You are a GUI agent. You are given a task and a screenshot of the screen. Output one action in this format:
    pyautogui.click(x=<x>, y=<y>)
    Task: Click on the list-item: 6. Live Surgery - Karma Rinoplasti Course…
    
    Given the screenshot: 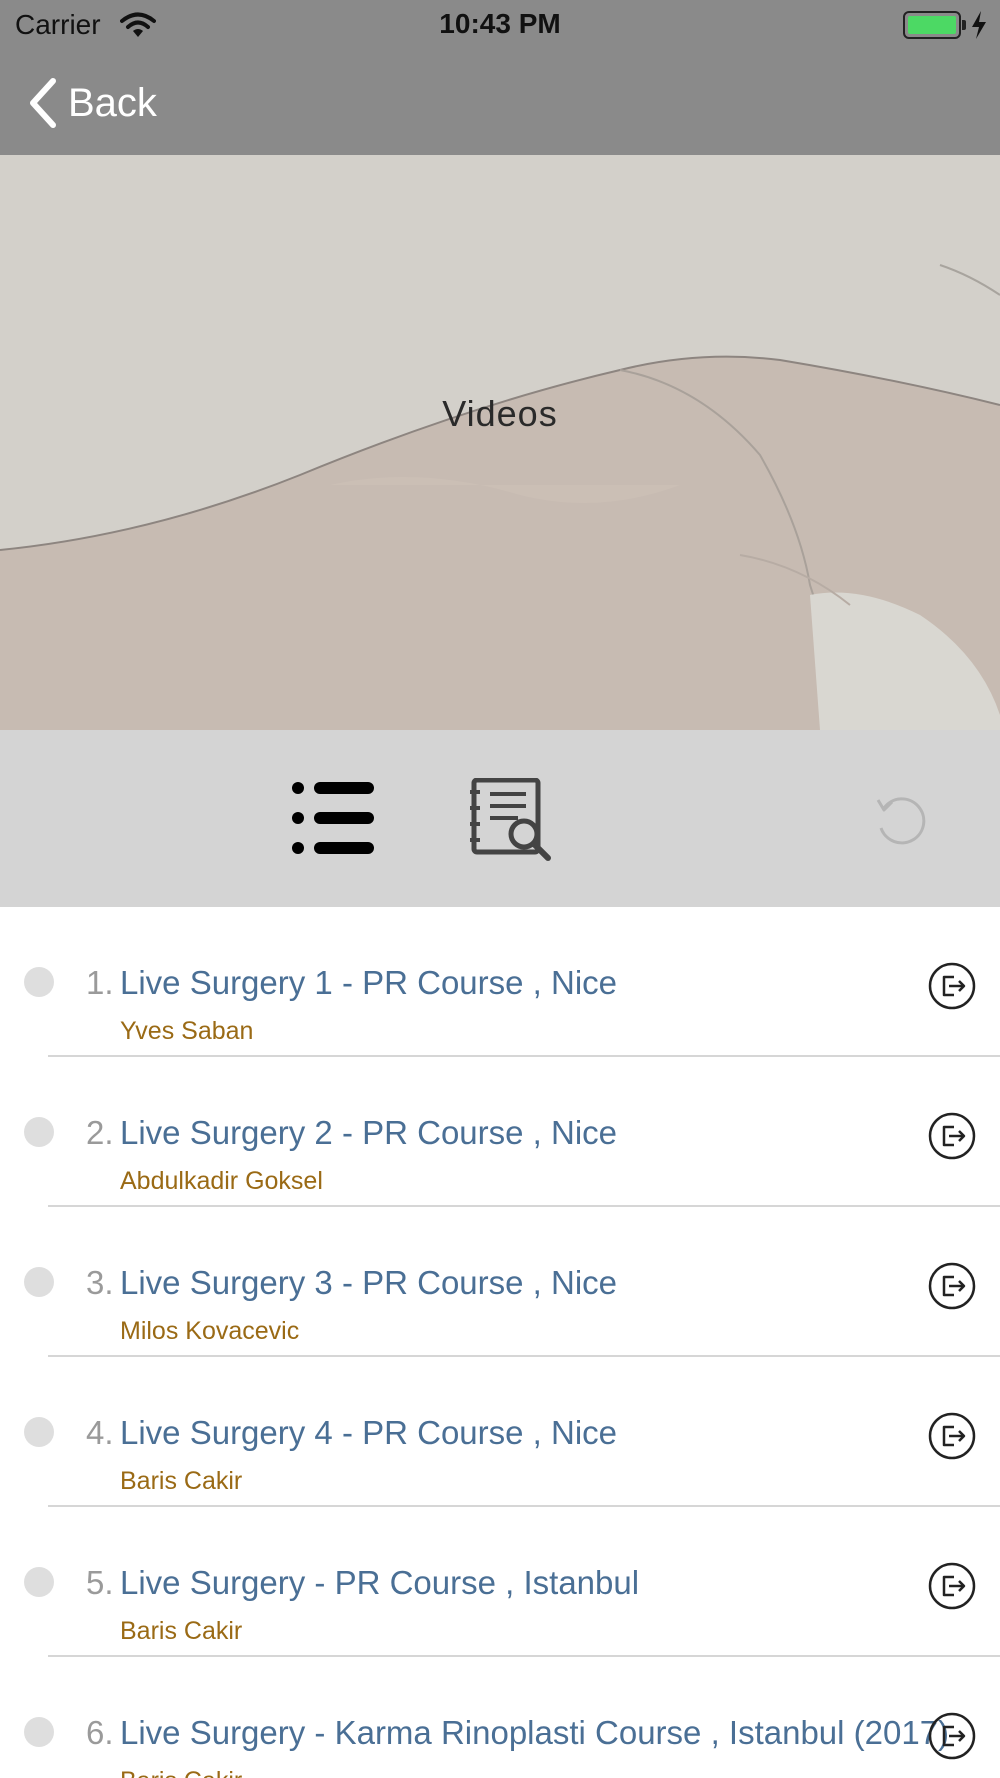 What is the action you would take?
    pyautogui.click(x=500, y=1717)
    